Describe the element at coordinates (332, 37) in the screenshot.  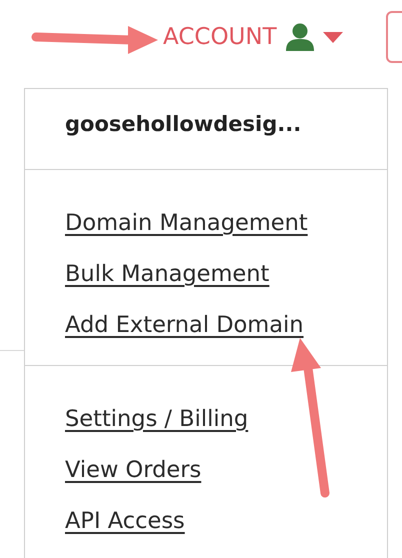
I see `caret-icon` at that location.